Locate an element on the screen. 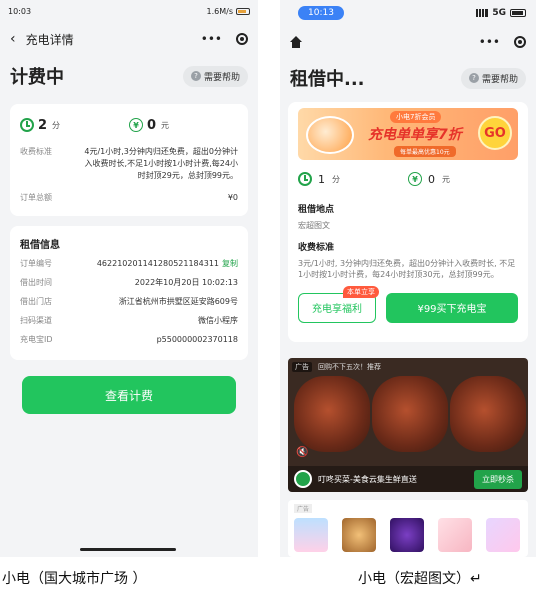 The image size is (536, 595). benefit-label: 充电享福利 is located at coordinates (337, 310).